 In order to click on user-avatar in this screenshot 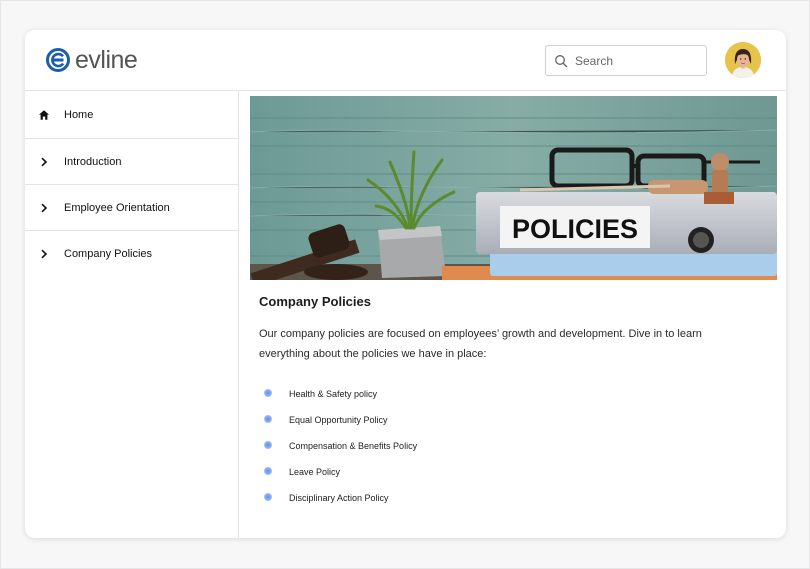, I will do `click(743, 60)`.